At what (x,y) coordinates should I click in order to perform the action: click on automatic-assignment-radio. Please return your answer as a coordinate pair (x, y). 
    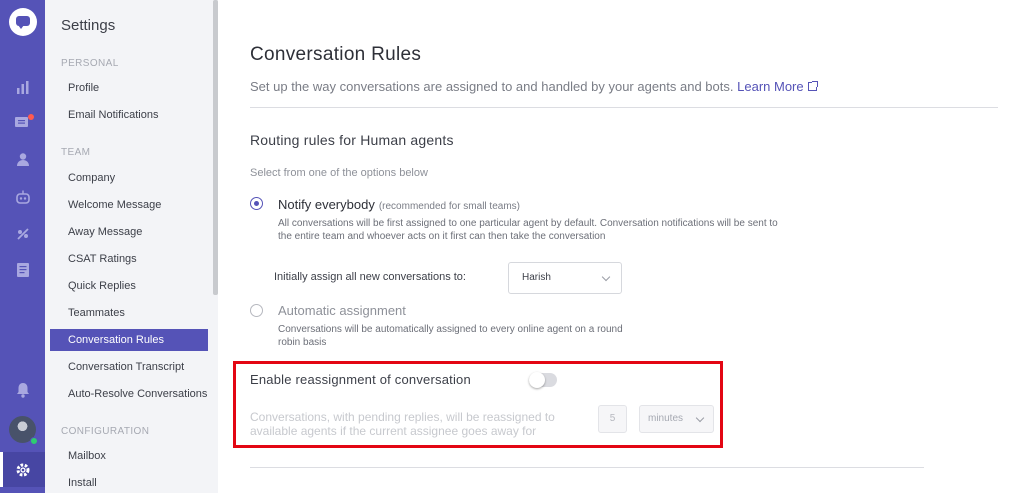
    Looking at the image, I should click on (256, 310).